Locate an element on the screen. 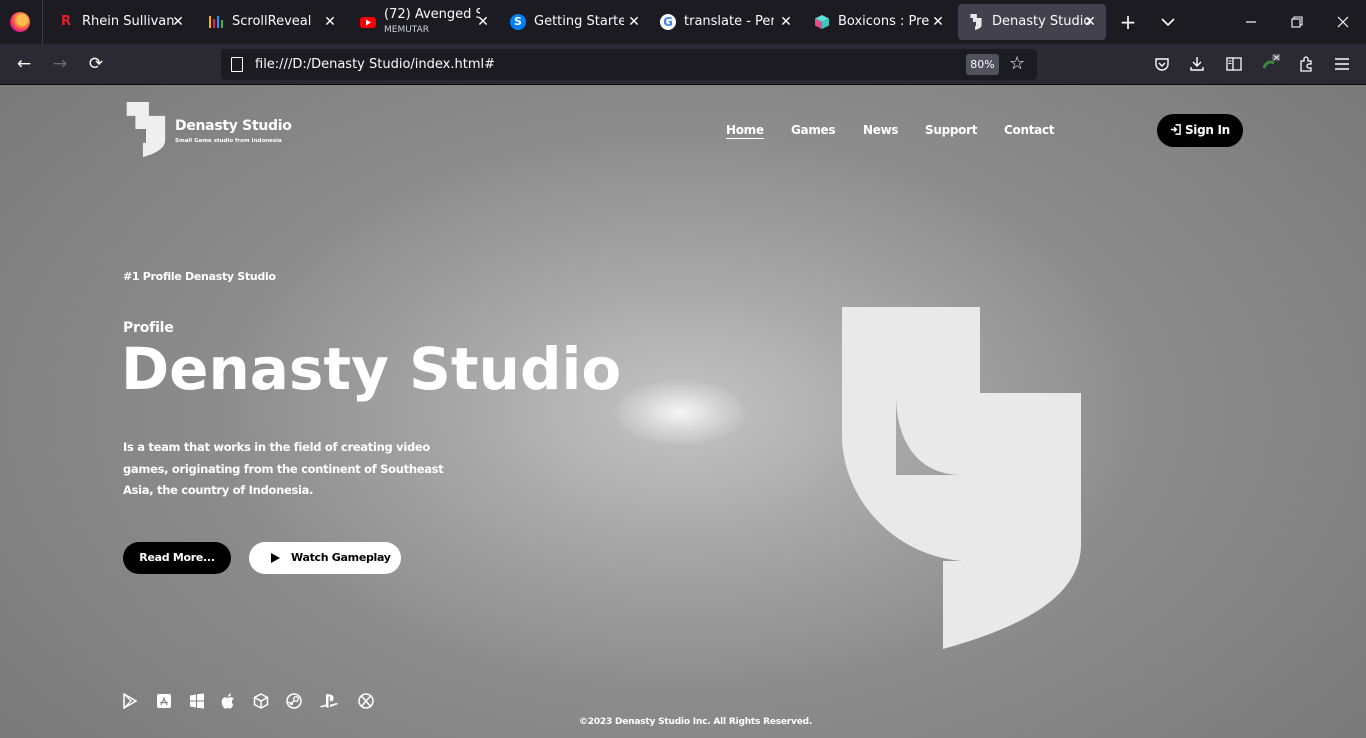 Image resolution: width=1366 pixels, height=738 pixels. tab-denasty-studio: Denasty Studio ✕ is located at coordinates (1032, 22).